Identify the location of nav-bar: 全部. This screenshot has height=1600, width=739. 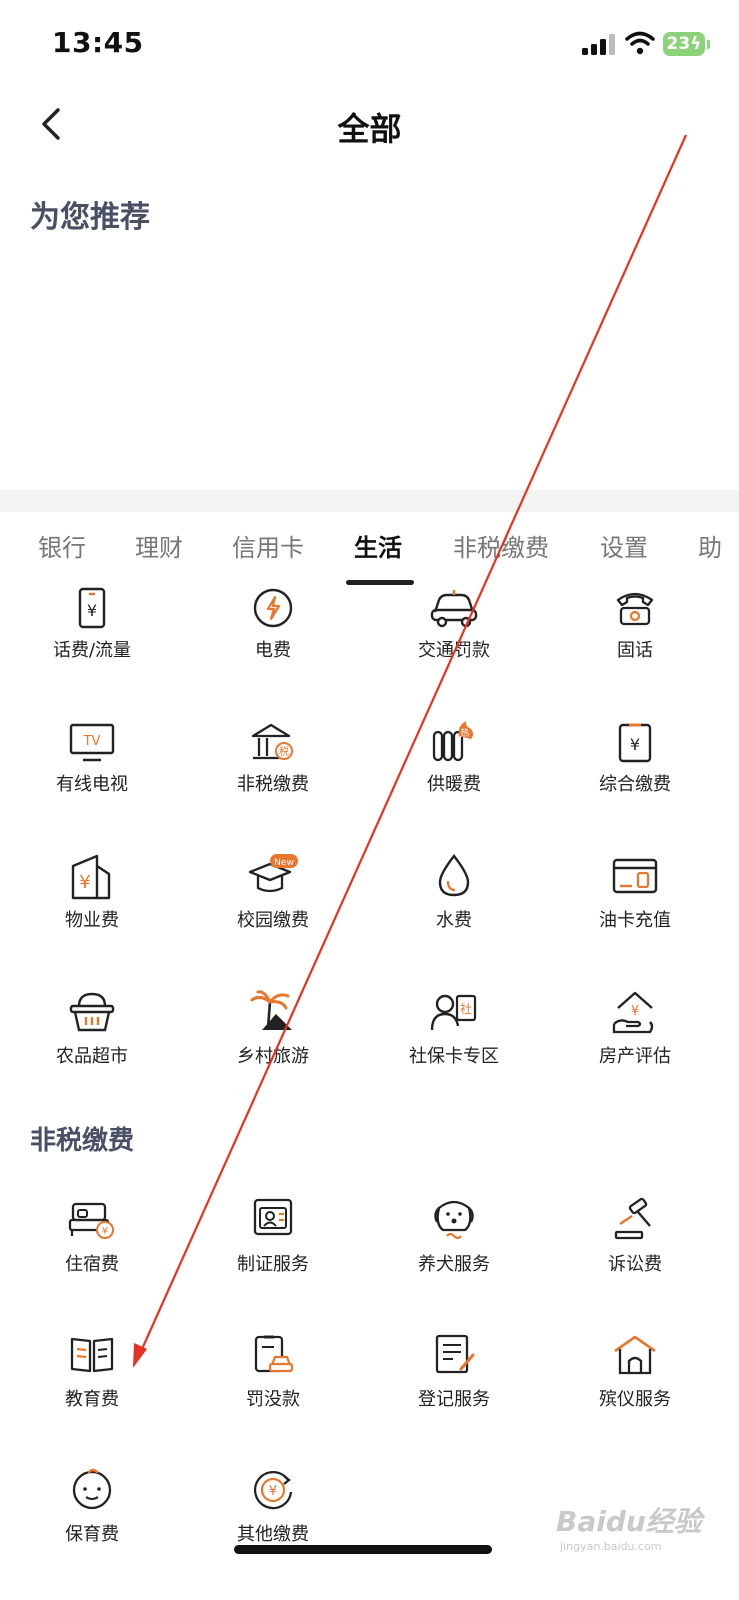
(369, 122).